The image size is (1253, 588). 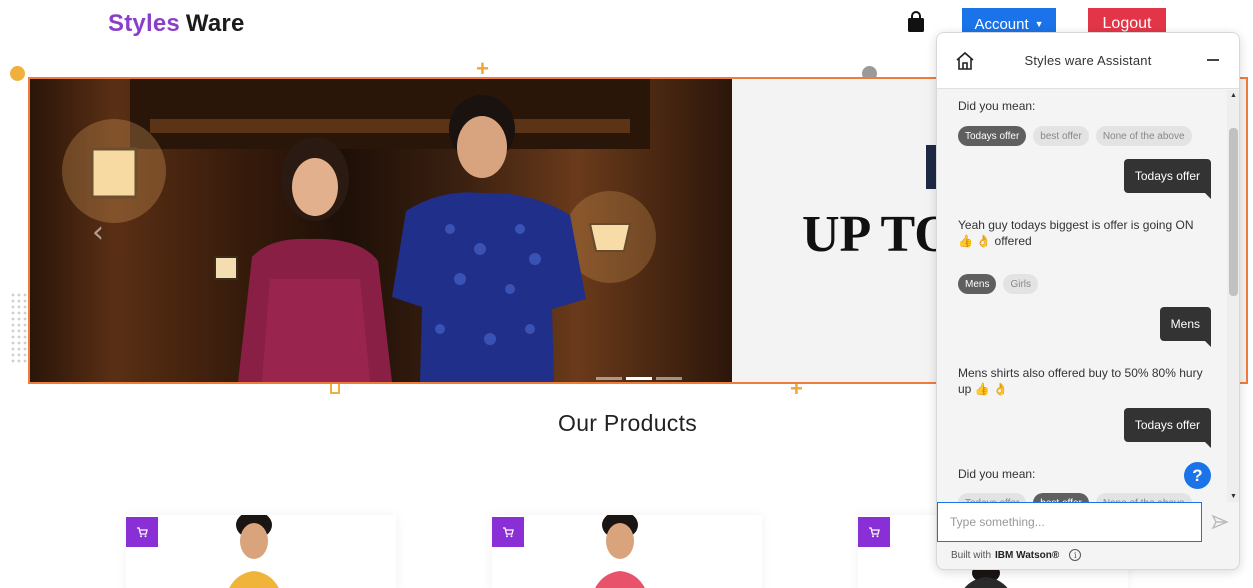 What do you see at coordinates (98, 232) in the screenshot?
I see `carousel-prev-icon: ‹` at bounding box center [98, 232].